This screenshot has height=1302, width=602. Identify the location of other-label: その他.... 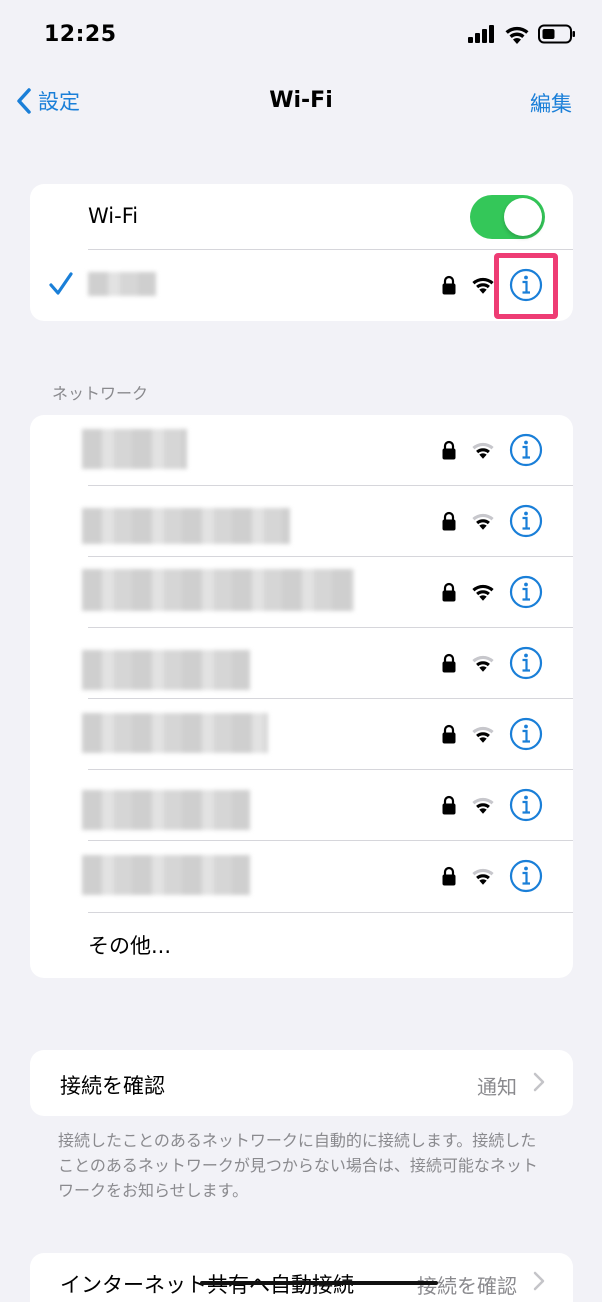
(130, 946).